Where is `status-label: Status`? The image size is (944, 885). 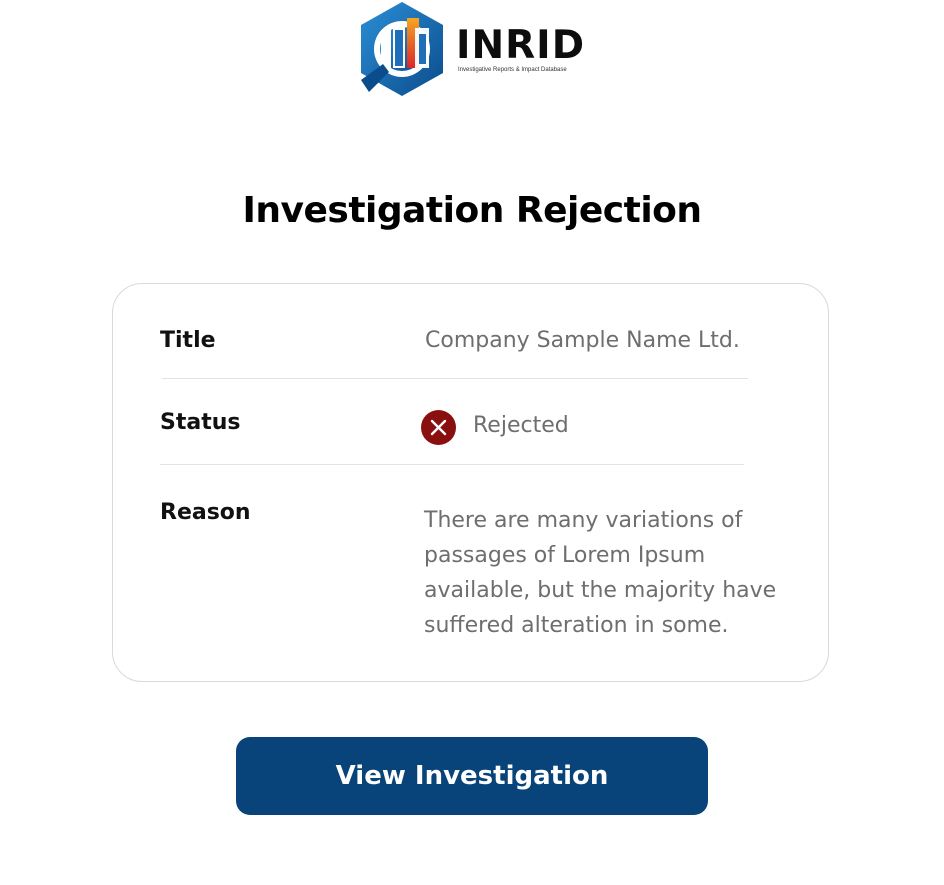 status-label: Status is located at coordinates (200, 422).